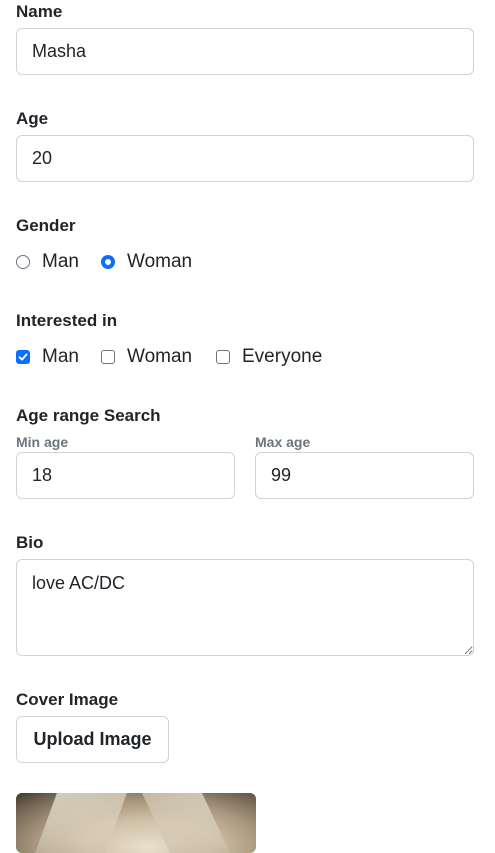 The width and height of the screenshot is (495, 853). I want to click on gender-woman-label: Woman, so click(160, 261).